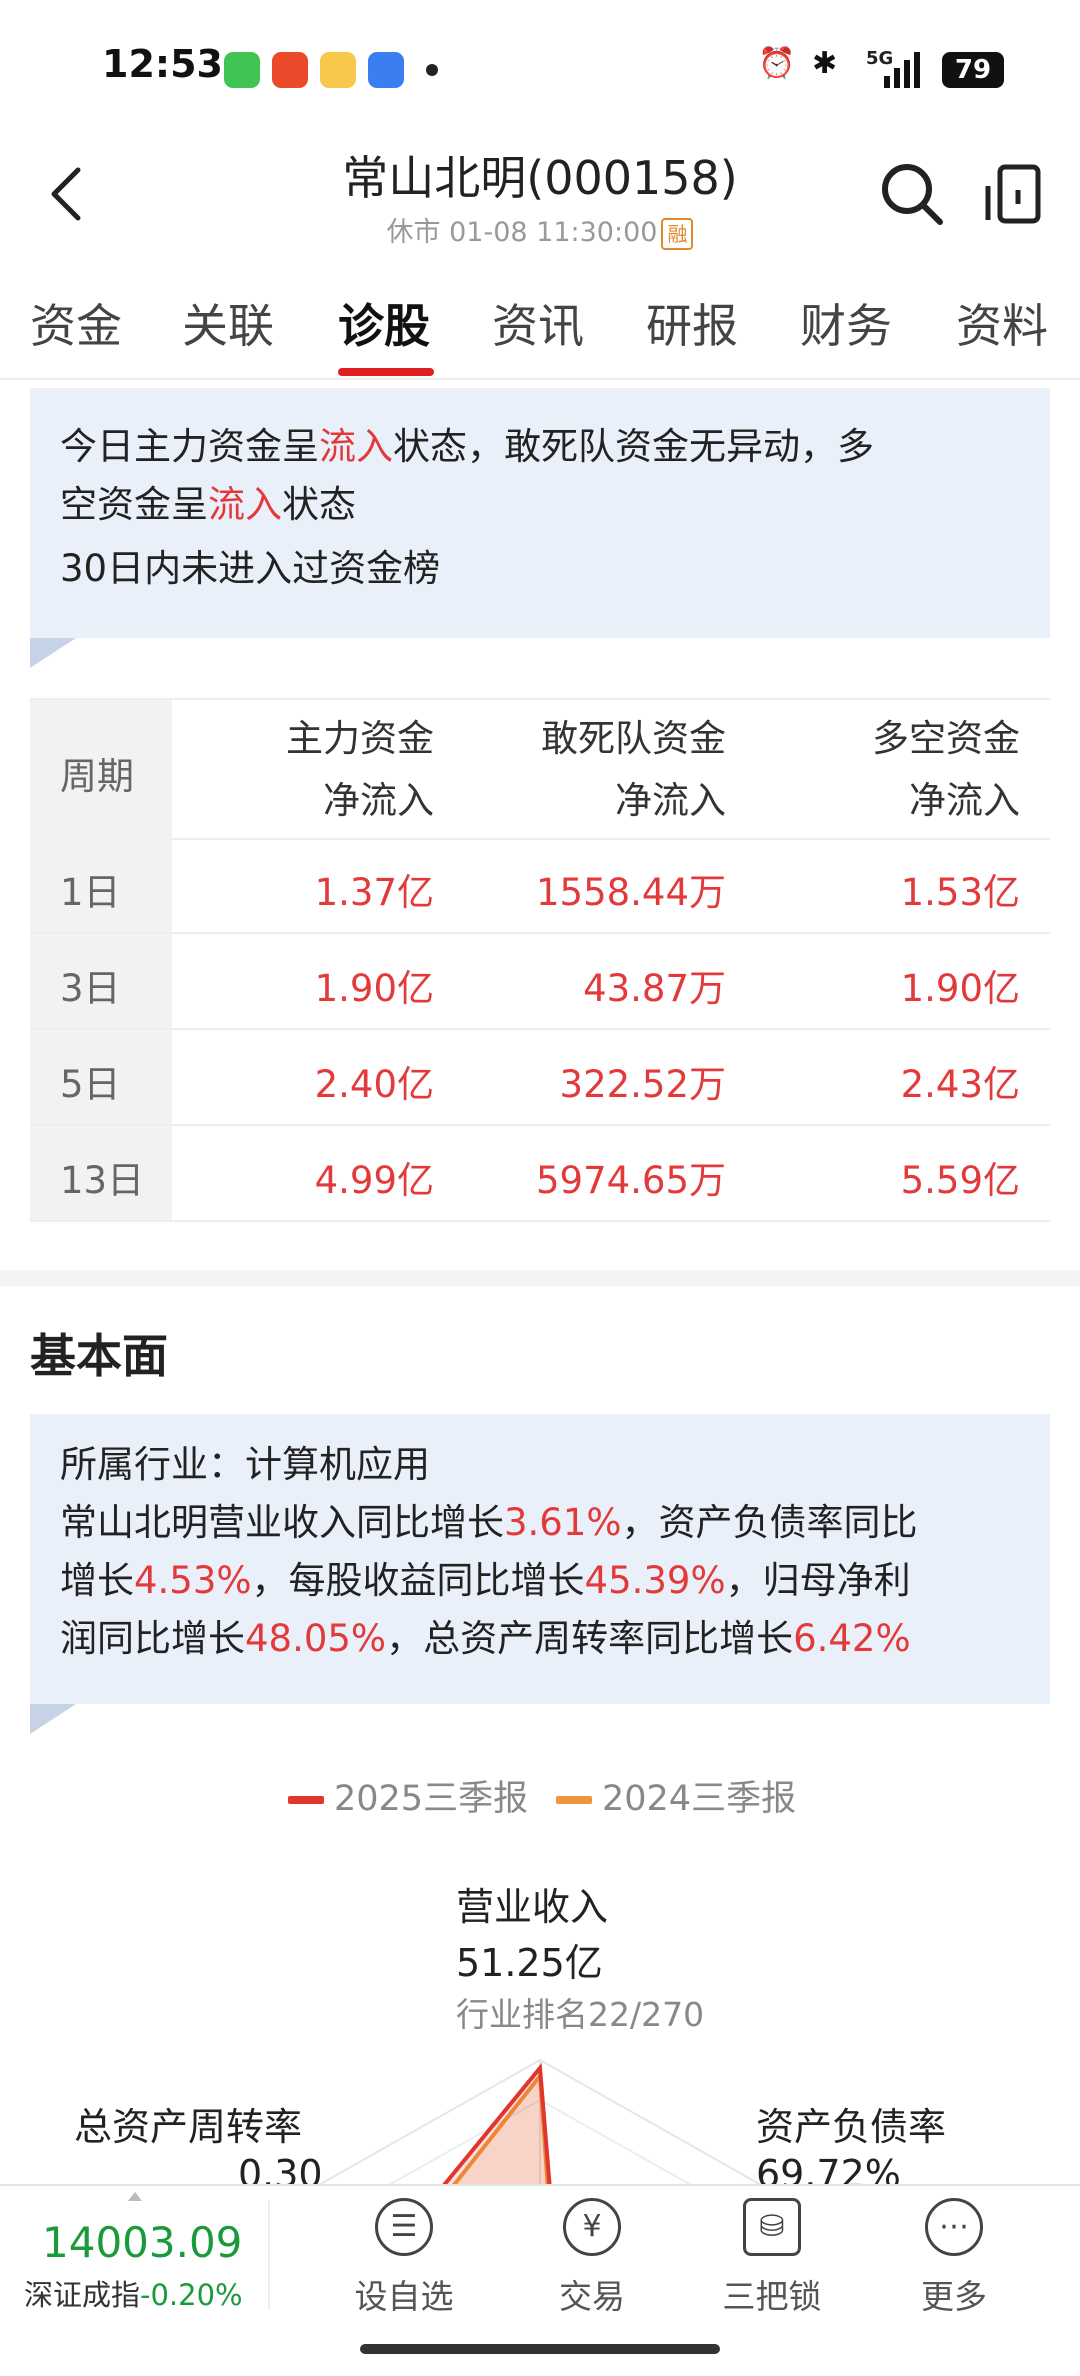 The image size is (1080, 2376). What do you see at coordinates (772, 2258) in the screenshot?
I see `nav-three-locks: ⛁ 三把锁` at bounding box center [772, 2258].